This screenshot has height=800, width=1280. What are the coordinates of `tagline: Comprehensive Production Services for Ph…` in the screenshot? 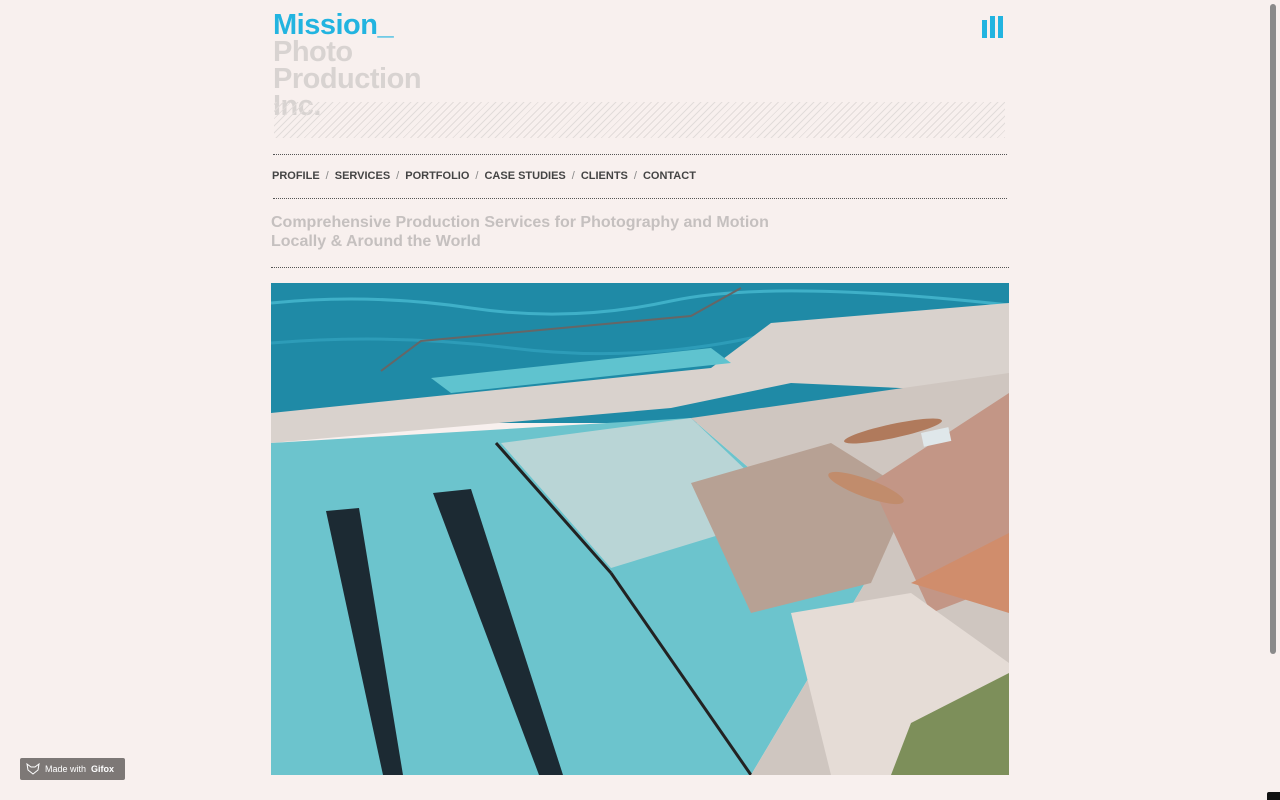 It's located at (520, 232).